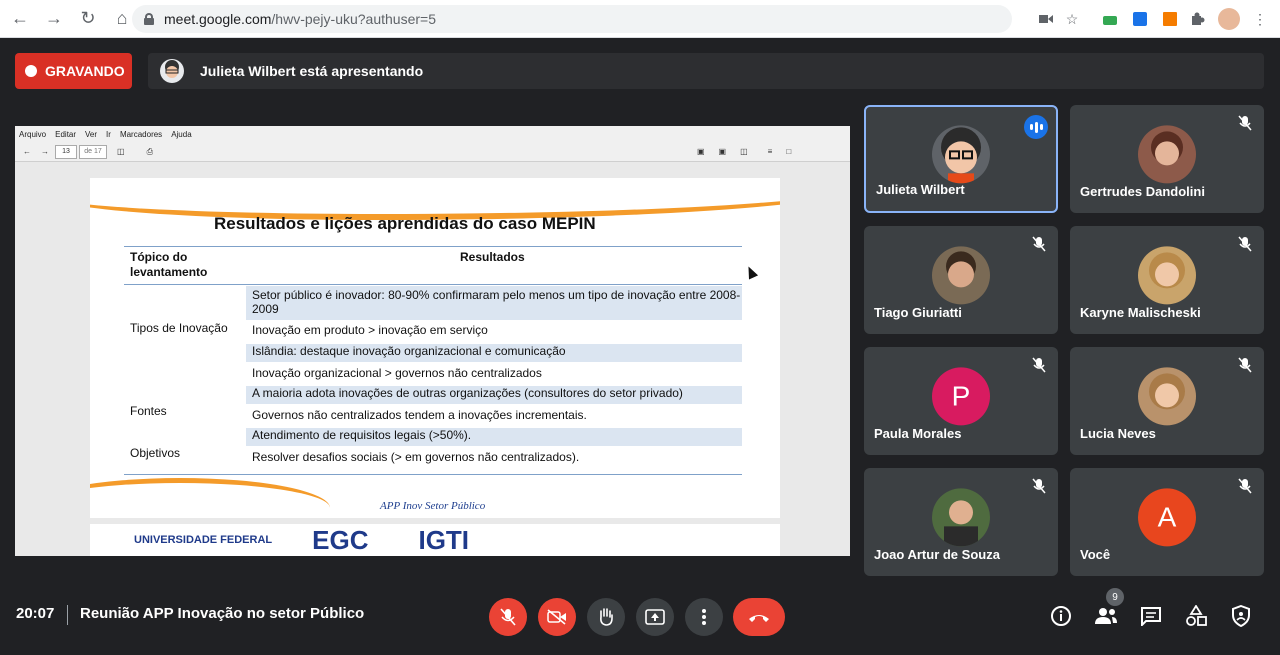 The width and height of the screenshot is (1280, 655). What do you see at coordinates (66, 151) in the screenshot?
I see `page-number-input: 13` at bounding box center [66, 151].